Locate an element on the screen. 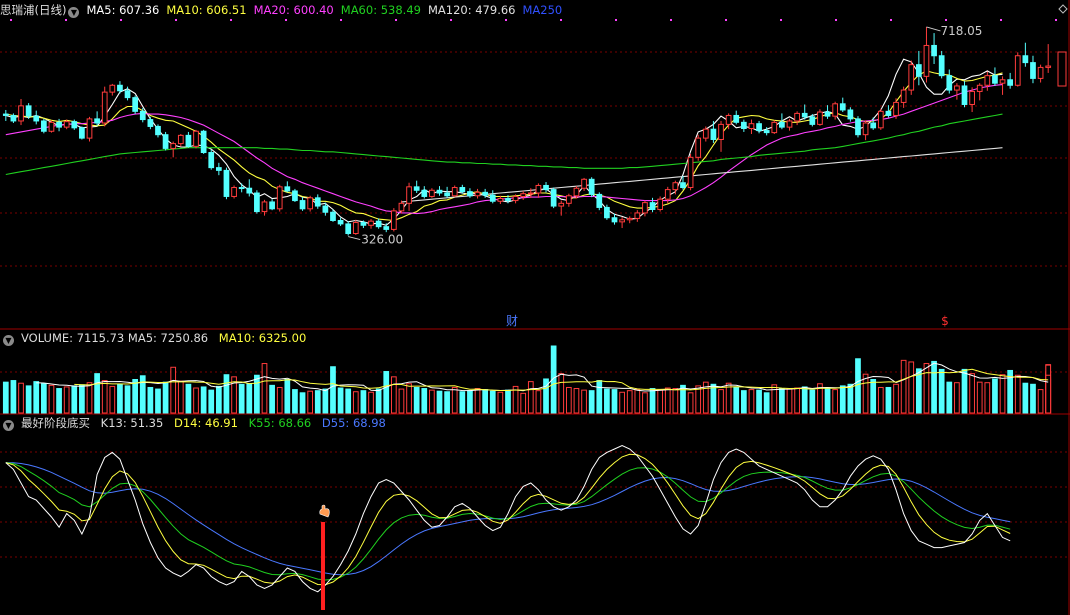 The width and height of the screenshot is (1070, 615). legend-ma5: MA5: 607.36 is located at coordinates (123, 10).